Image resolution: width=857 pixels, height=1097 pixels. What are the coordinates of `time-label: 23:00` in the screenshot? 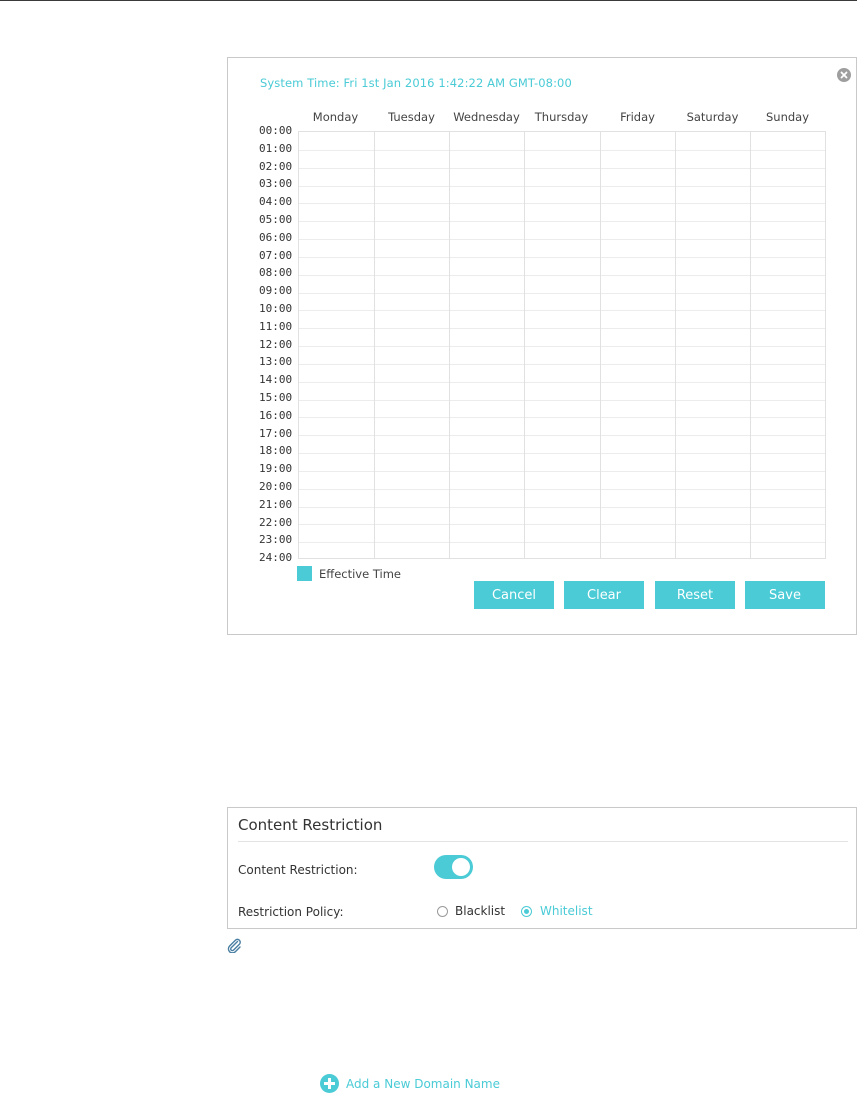 It's located at (276, 539).